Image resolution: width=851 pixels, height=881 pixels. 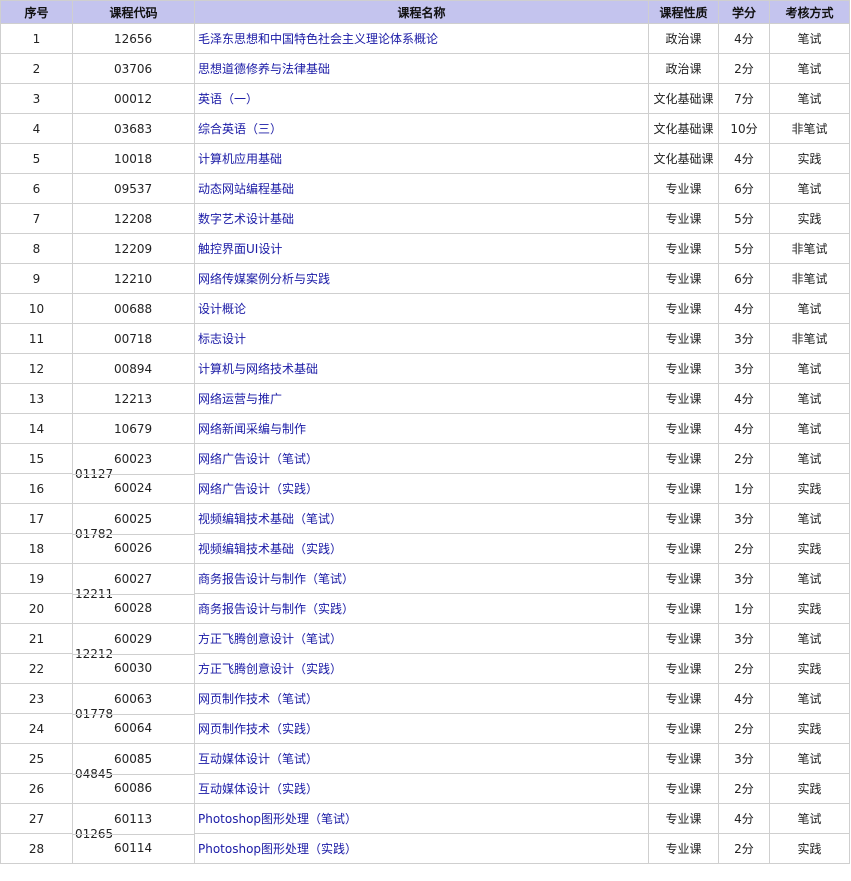 I want to click on table-row: 5 10018 计算机应用基础 文化基础课 4分 实践, so click(x=425, y=158).